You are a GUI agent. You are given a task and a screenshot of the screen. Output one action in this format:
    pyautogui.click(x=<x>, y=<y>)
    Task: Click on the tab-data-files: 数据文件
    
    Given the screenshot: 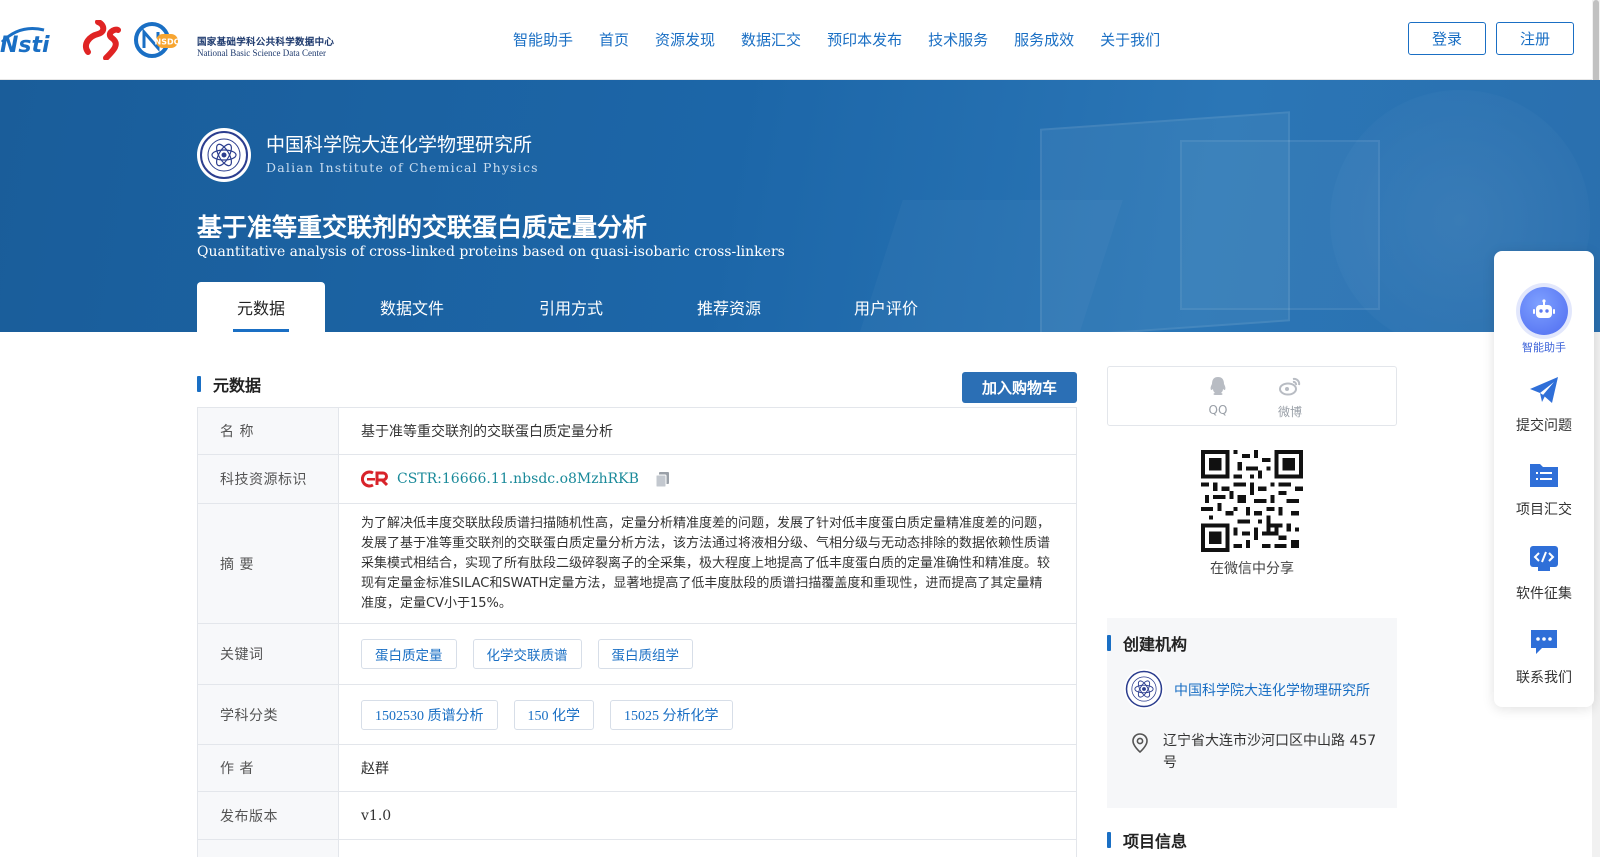 What is the action you would take?
    pyautogui.click(x=412, y=307)
    